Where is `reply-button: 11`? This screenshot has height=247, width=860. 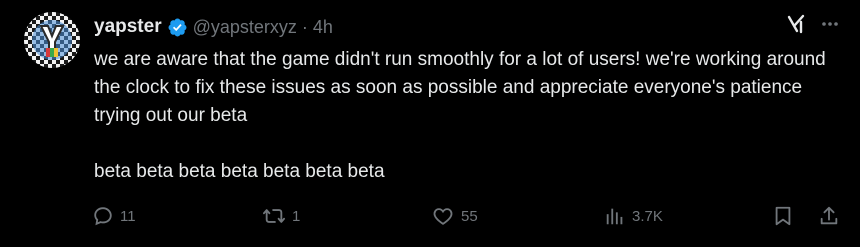 reply-button: 11 is located at coordinates (114, 216).